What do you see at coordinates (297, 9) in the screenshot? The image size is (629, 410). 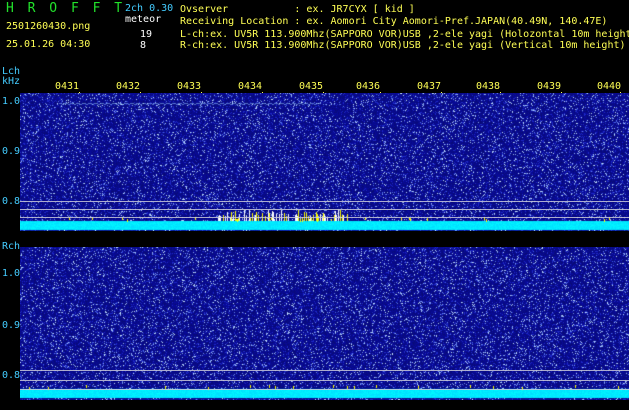 I see `observer-info: Ovserver : ex. JR7CYX [ kid ]` at bounding box center [297, 9].